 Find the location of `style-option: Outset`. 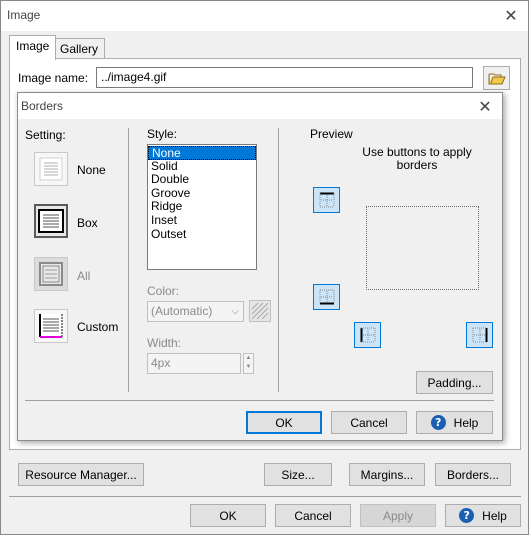

style-option: Outset is located at coordinates (202, 234).